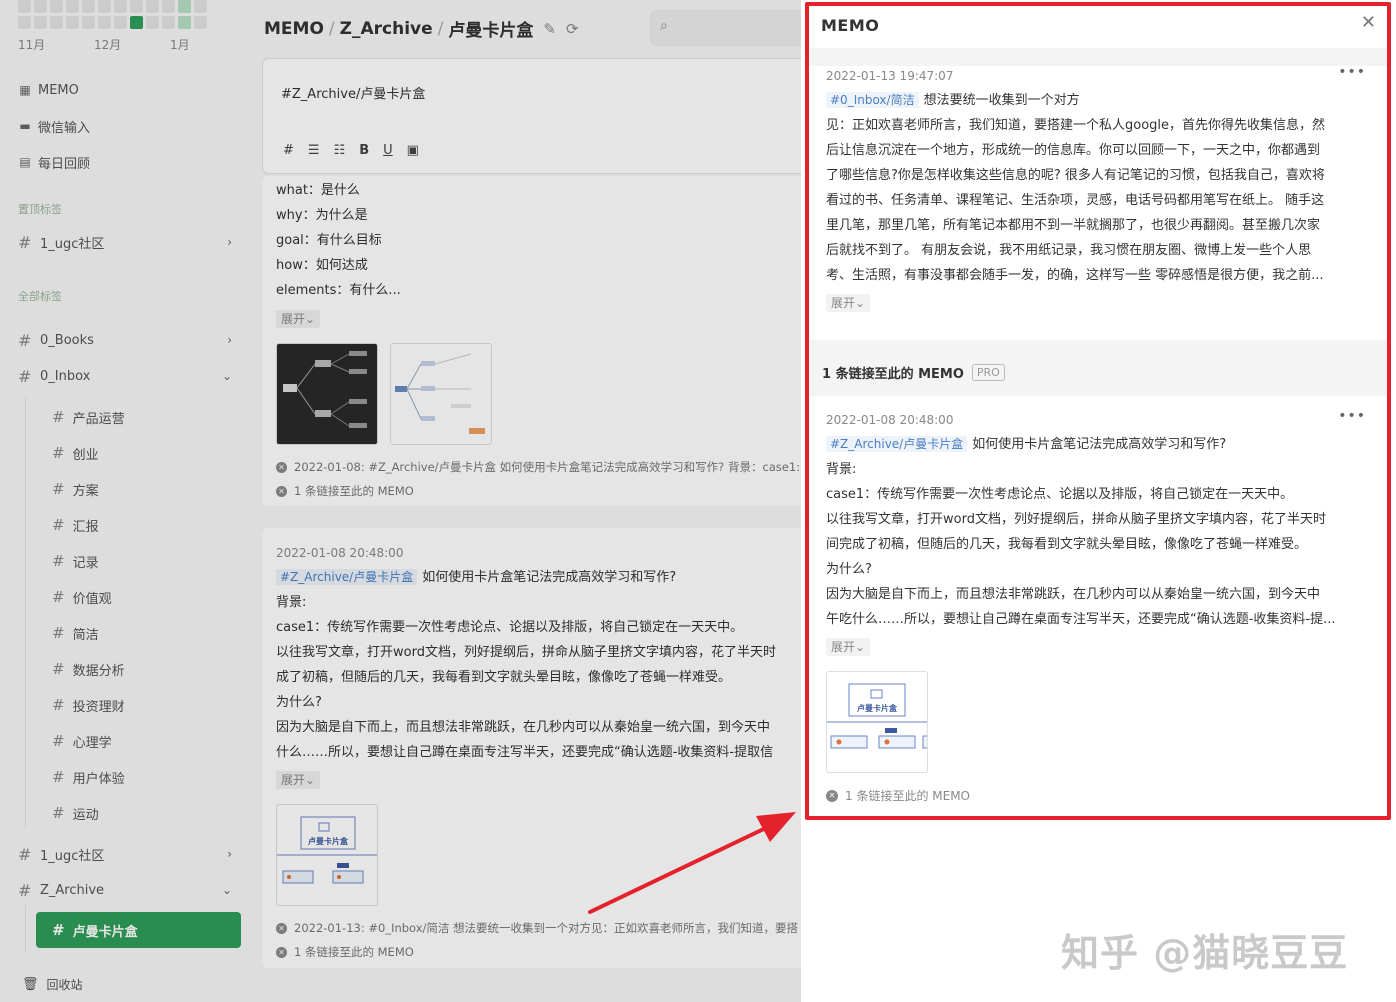 The height and width of the screenshot is (1002, 1396). I want to click on backlinks-title: 1 条链接至此的 MEMO, so click(893, 374).